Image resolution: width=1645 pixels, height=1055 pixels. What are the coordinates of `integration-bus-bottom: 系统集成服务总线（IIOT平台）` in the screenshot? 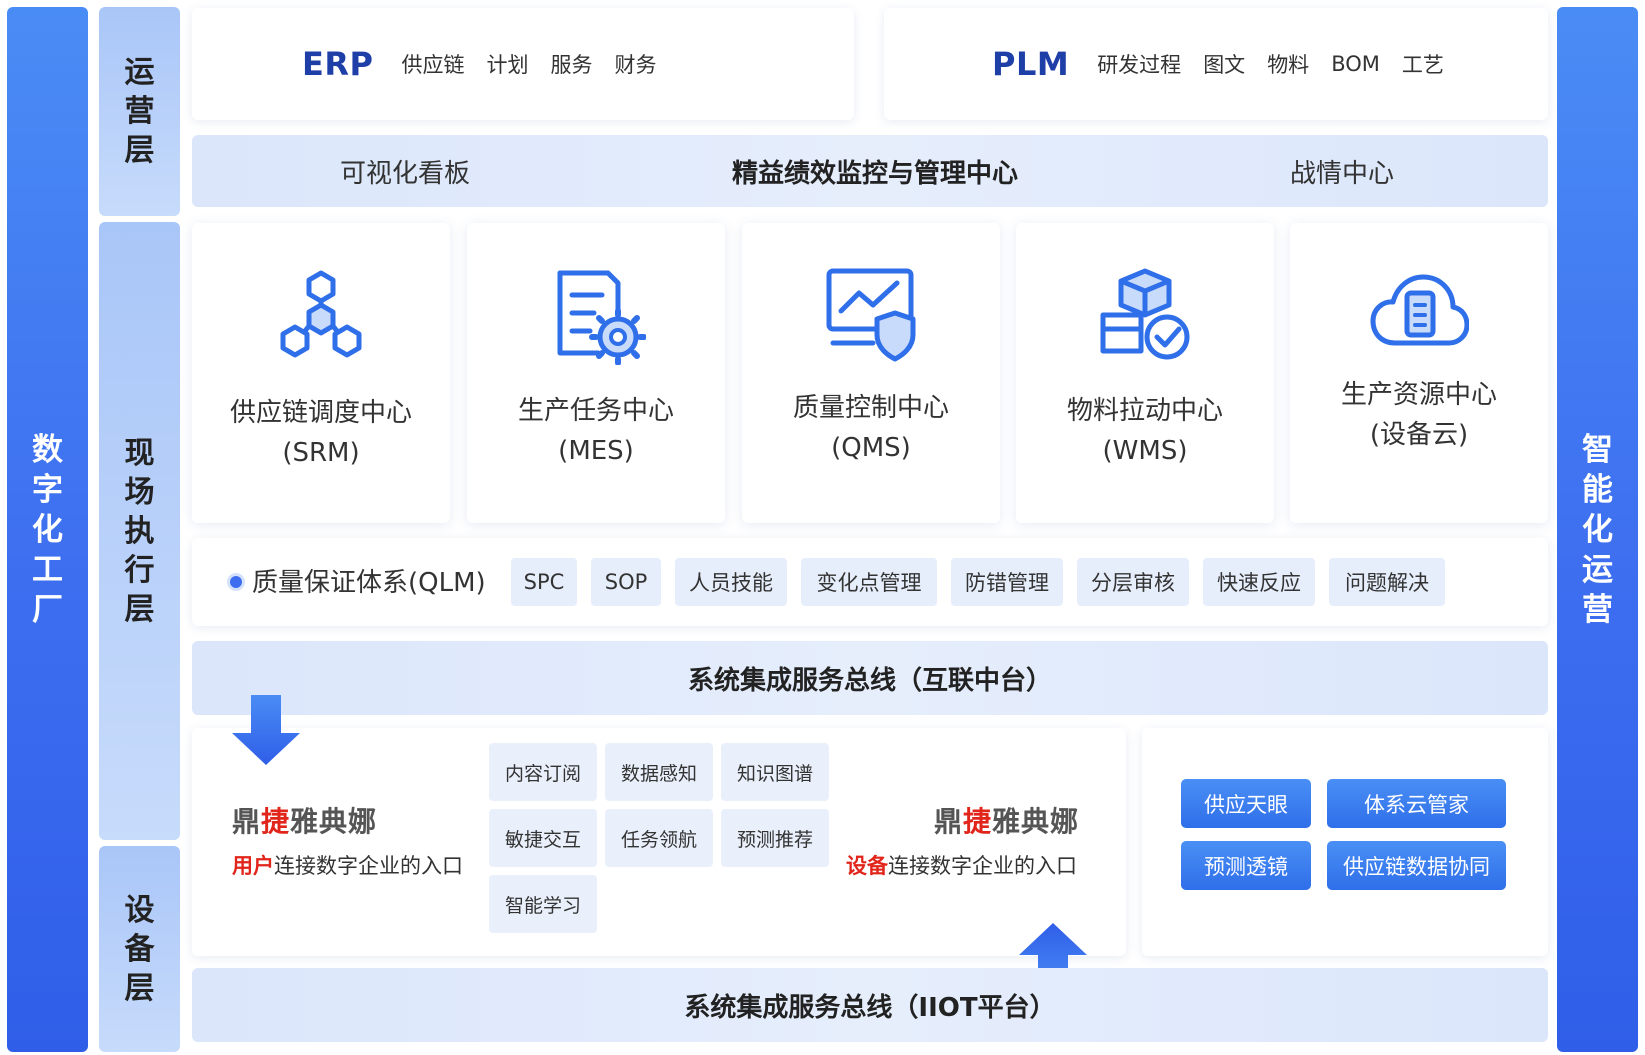 It's located at (870, 1005).